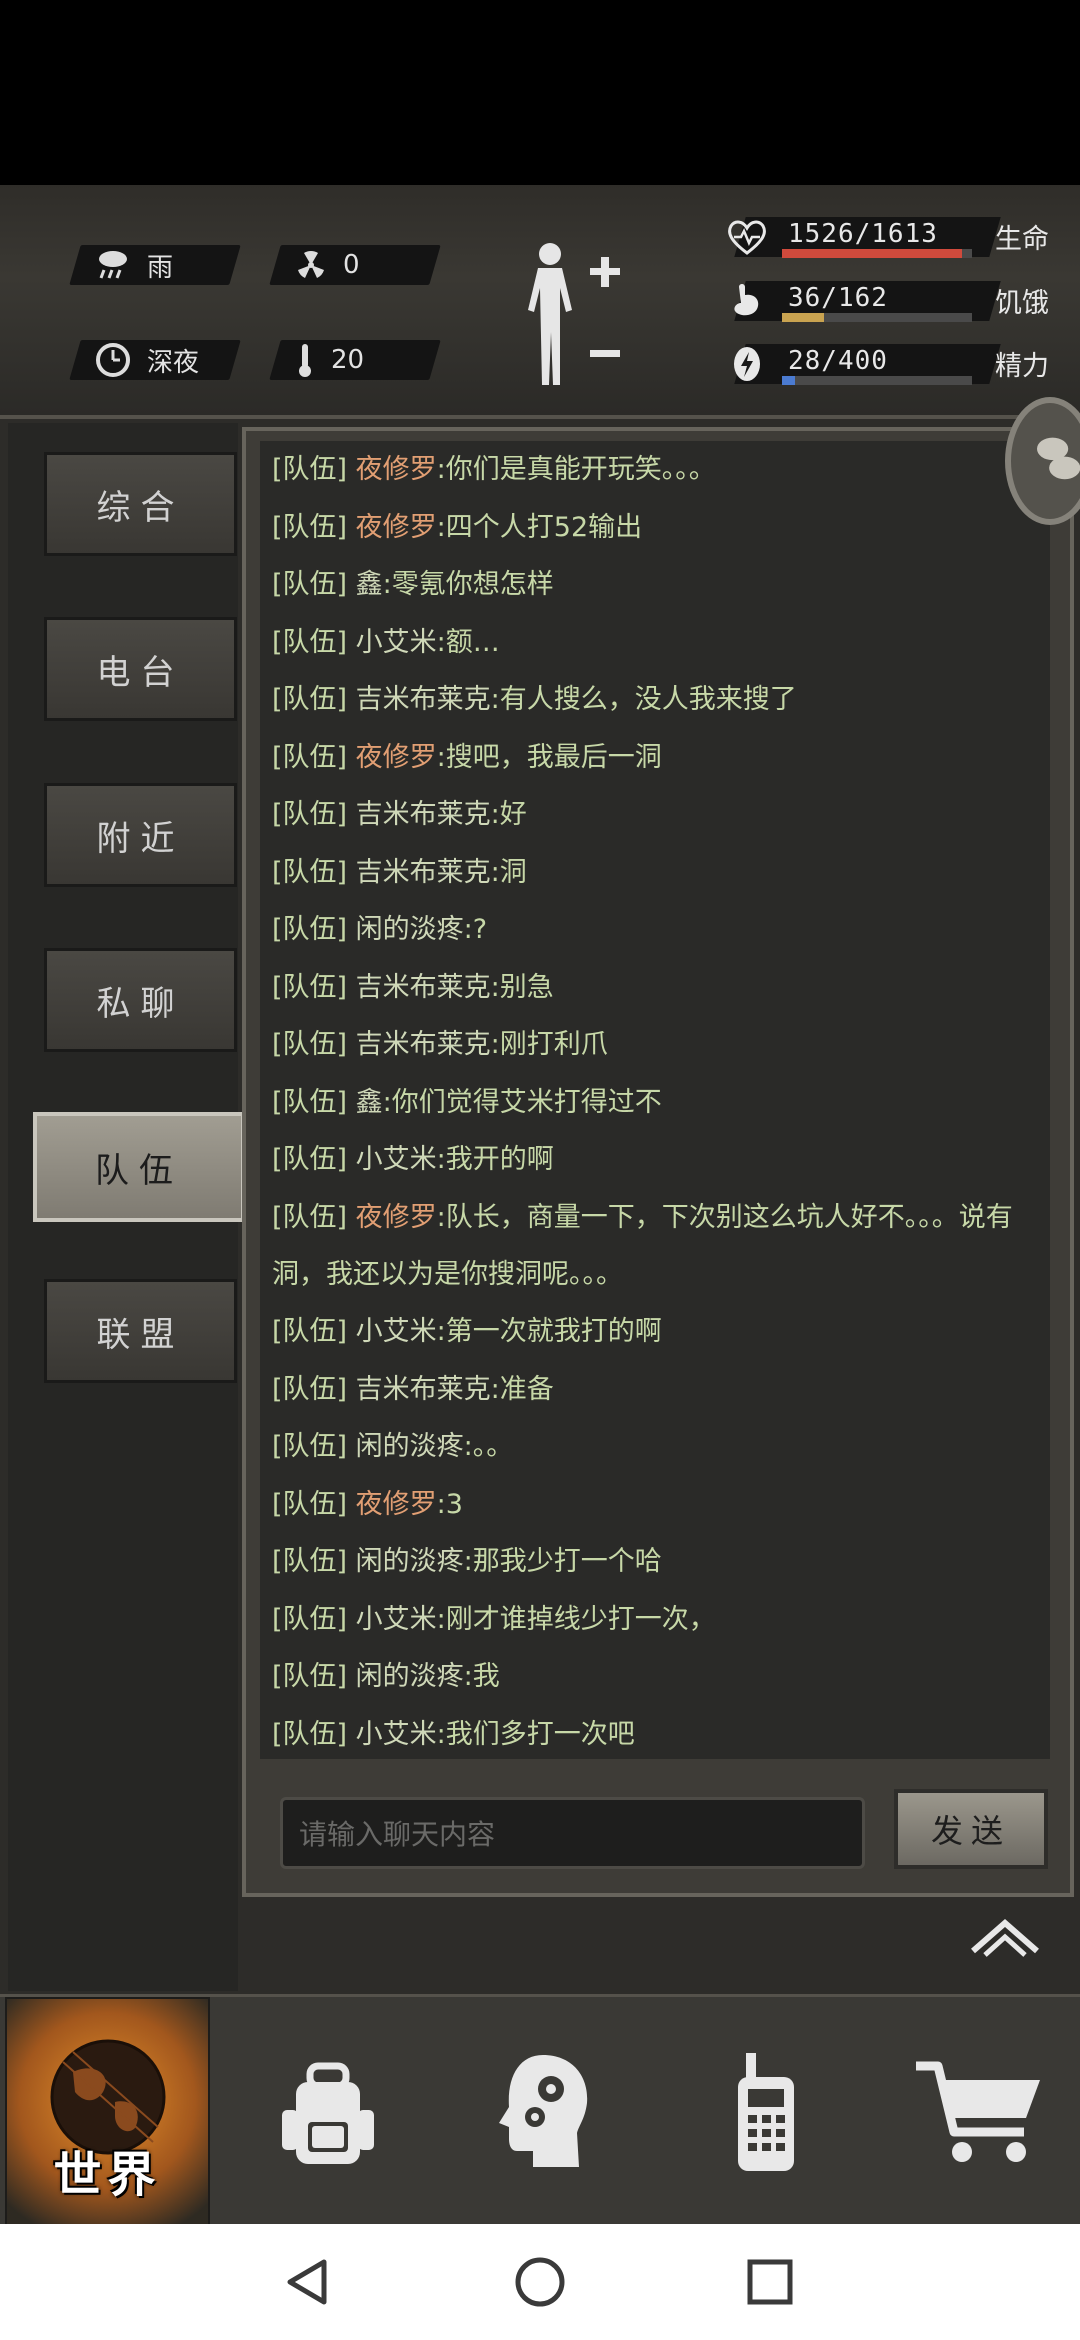 The image size is (1080, 2340). I want to click on message-text: :第一次就我打的啊, so click(549, 1331).